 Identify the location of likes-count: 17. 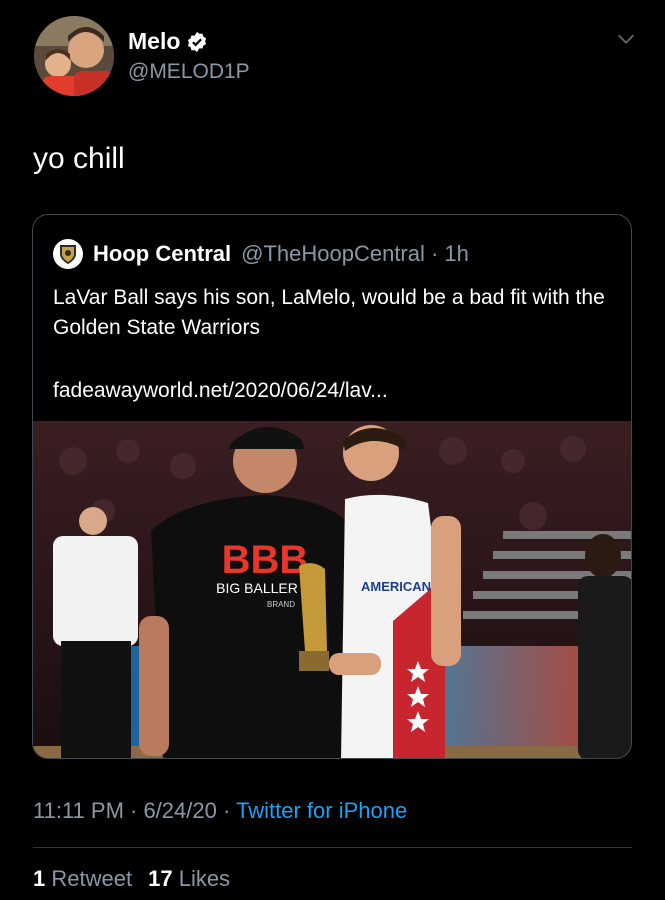
(160, 878).